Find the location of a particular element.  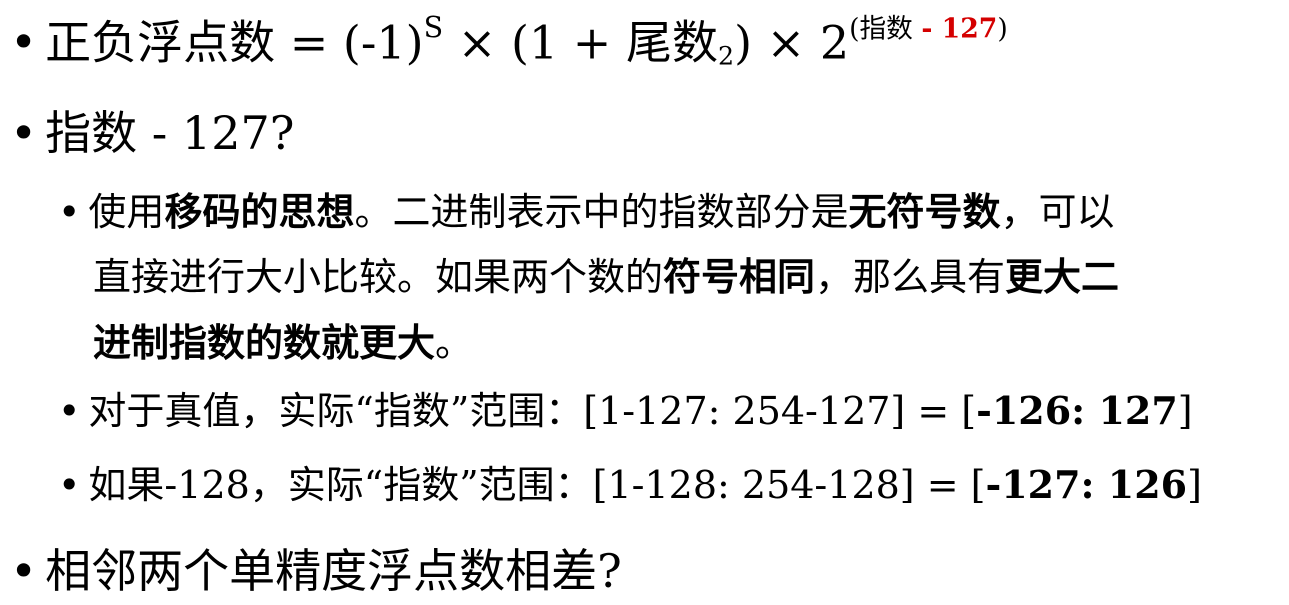

explain-line-2: 直接进行大小比较。如果两个数的符号相同，那么具有更大二 is located at coordinates (606, 277).